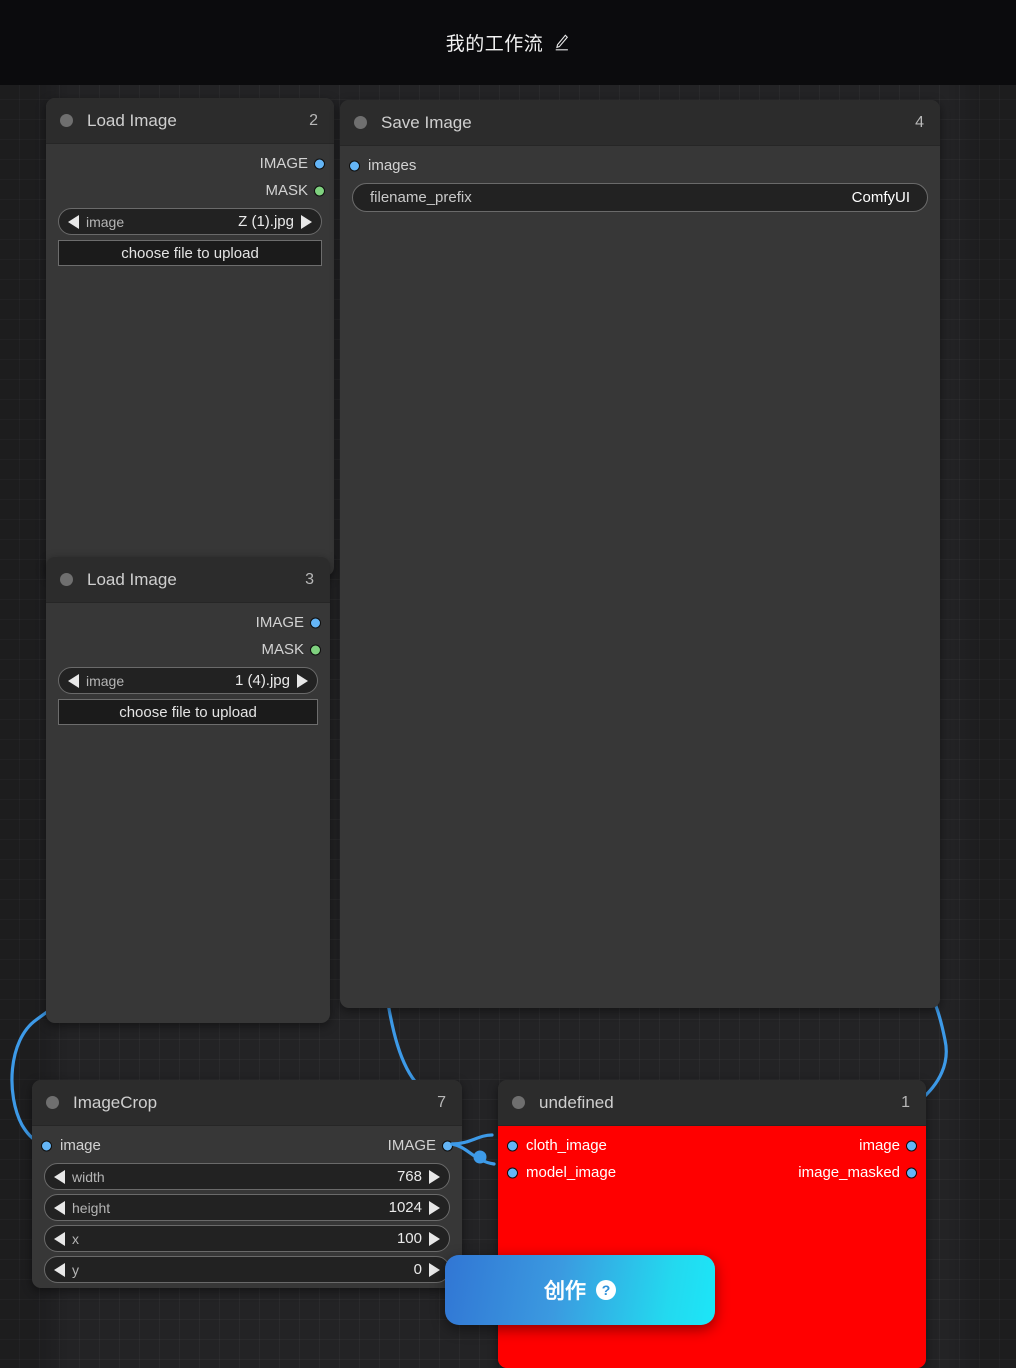 The image size is (1016, 1368). I want to click on question-mark-icon: ?, so click(606, 1290).